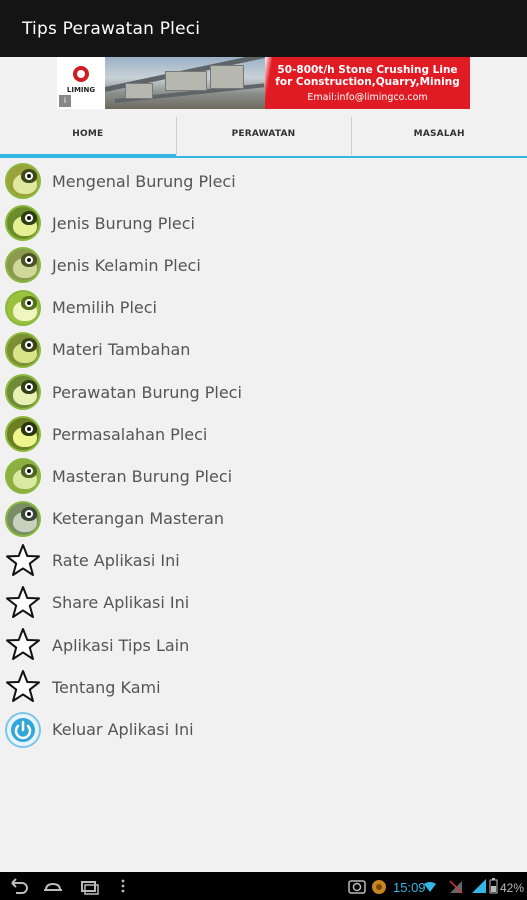  Describe the element at coordinates (409, 887) in the screenshot. I see `clock: 15:09` at that location.